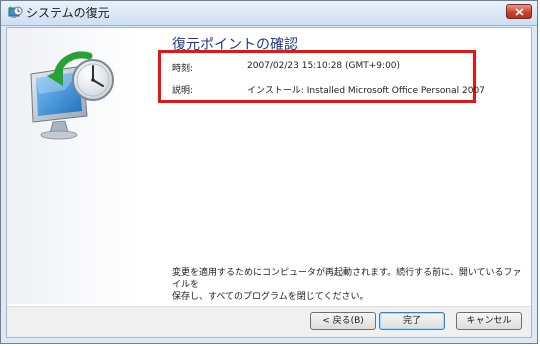 This screenshot has width=540, height=346. Describe the element at coordinates (412, 321) in the screenshot. I see `finish-button: 完了` at that location.